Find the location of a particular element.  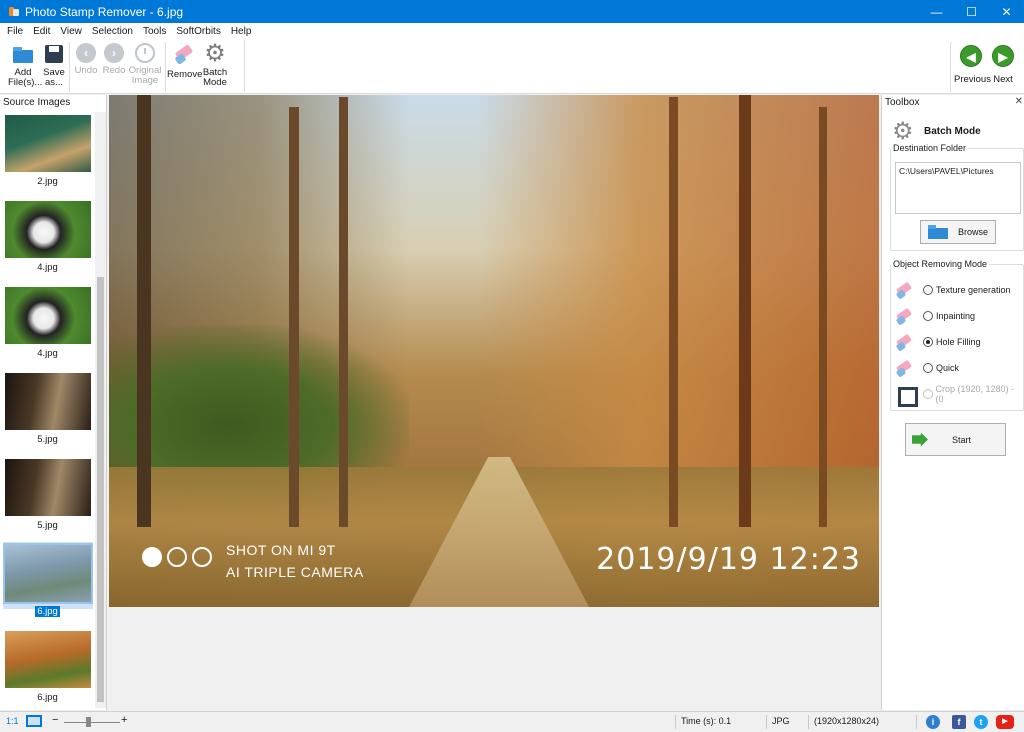

object-removing-mode-label: Object Removing Mode is located at coordinates (940, 264).